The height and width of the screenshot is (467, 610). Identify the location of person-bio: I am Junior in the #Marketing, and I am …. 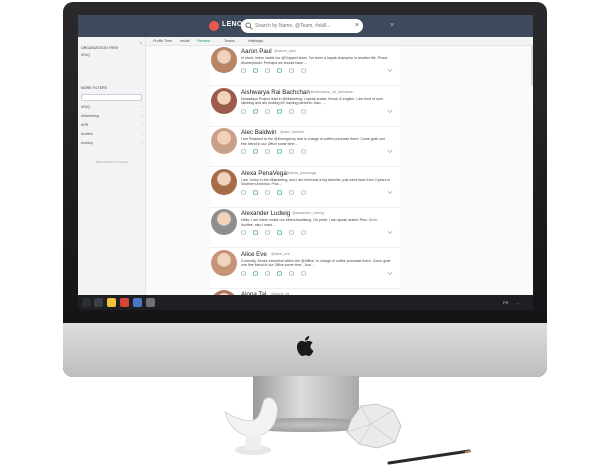
(316, 182).